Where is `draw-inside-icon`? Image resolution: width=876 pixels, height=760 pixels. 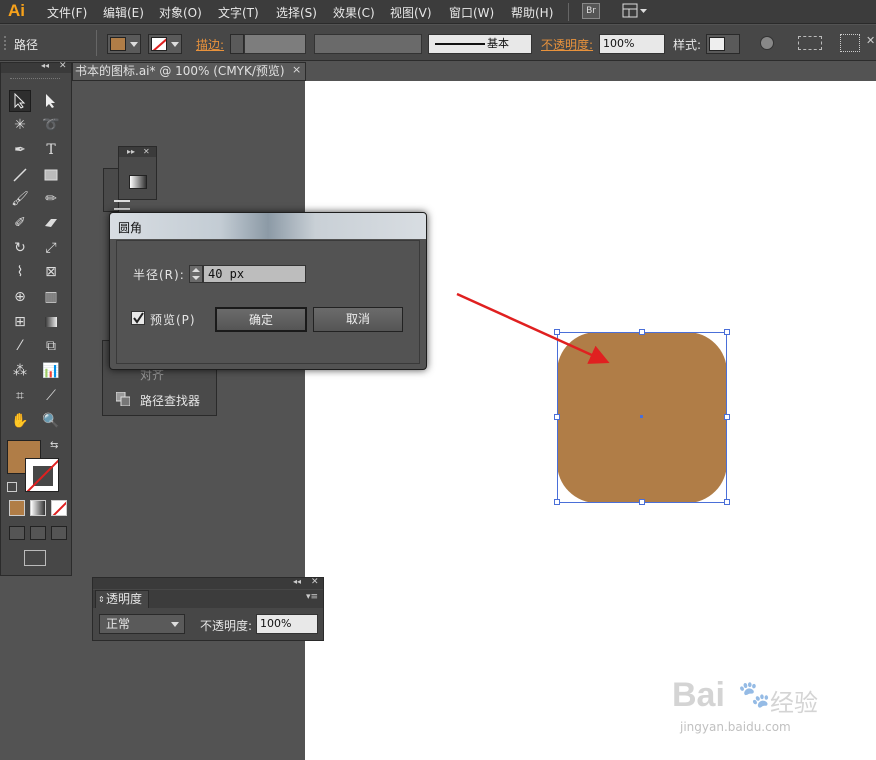
draw-inside-icon is located at coordinates (59, 533).